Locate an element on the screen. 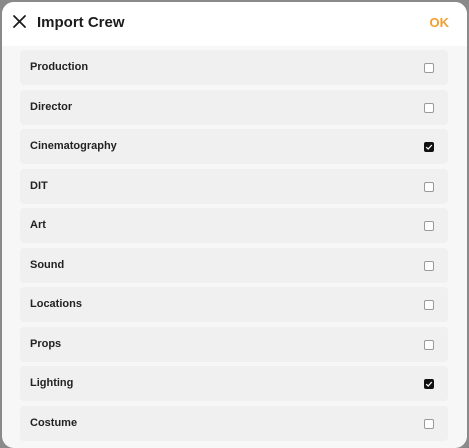 This screenshot has height=448, width=469. list-item-department: Cinematography is located at coordinates (234, 146).